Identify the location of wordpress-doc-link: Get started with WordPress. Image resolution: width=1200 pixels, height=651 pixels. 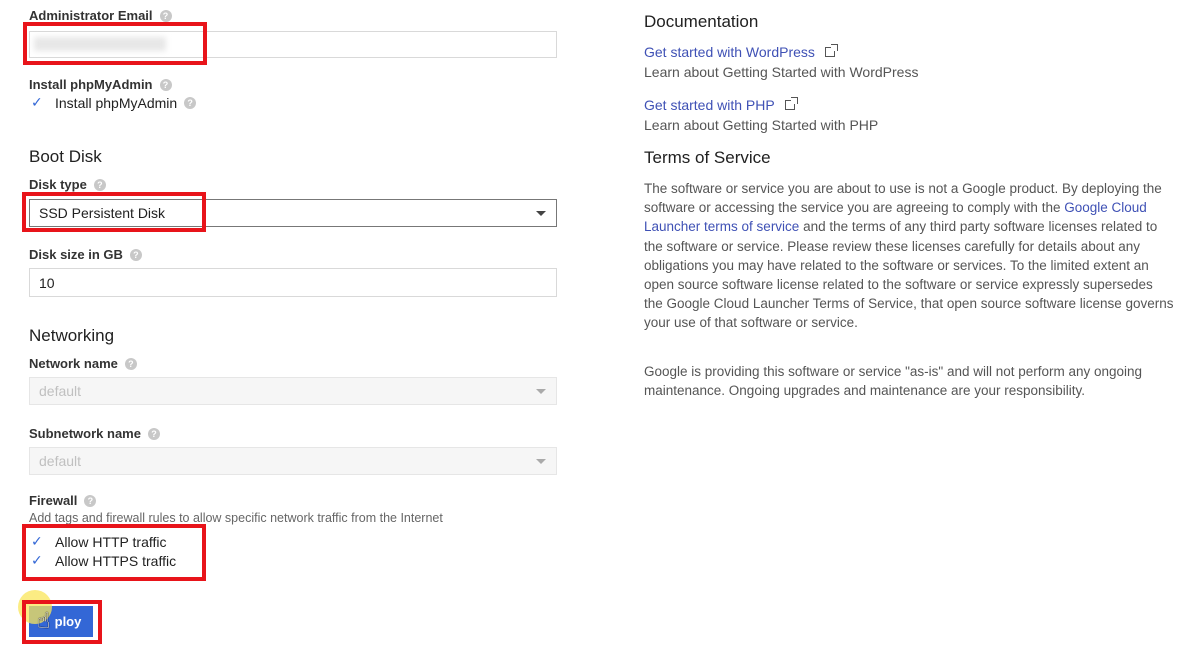
(741, 52).